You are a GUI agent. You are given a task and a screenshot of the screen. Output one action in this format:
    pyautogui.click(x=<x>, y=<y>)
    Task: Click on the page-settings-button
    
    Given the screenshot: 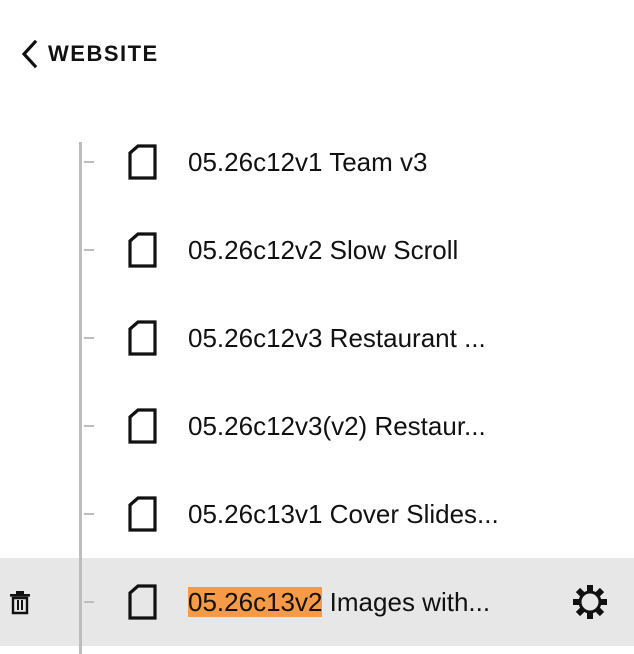 What is the action you would take?
    pyautogui.click(x=590, y=602)
    